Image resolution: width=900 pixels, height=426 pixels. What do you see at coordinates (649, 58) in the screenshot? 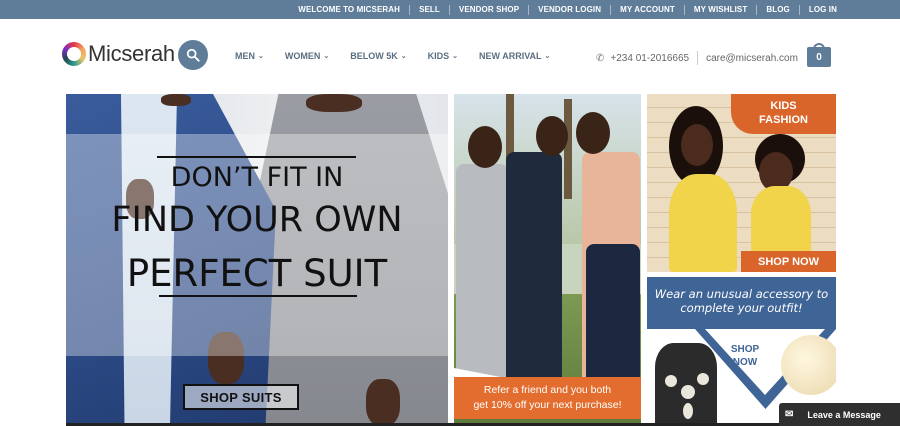
I see `phone-number: +234 01-2016665` at bounding box center [649, 58].